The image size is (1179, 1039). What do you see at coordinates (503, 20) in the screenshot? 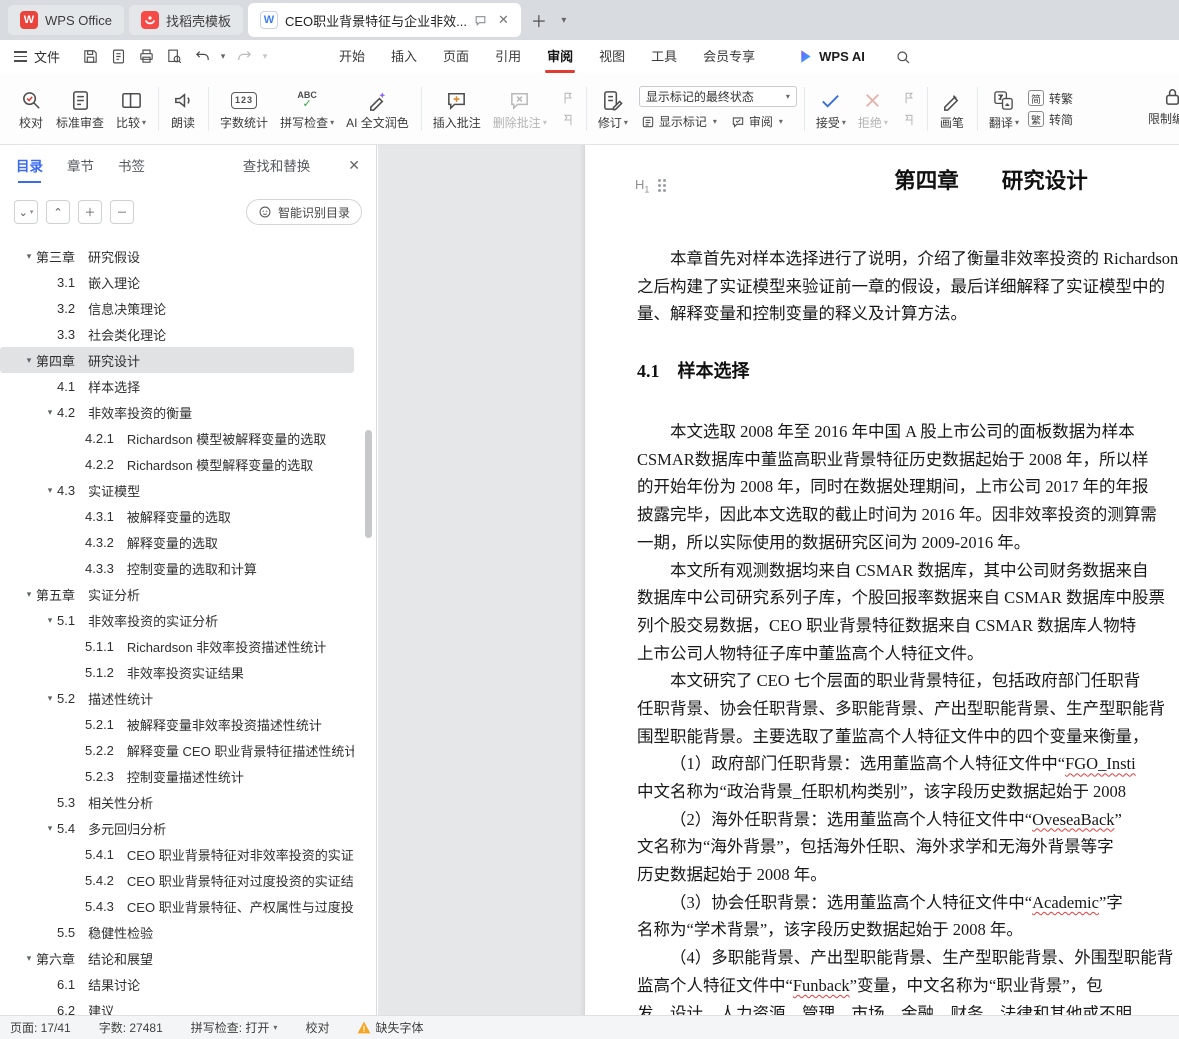
I see `close-tab-icon: ✕` at bounding box center [503, 20].